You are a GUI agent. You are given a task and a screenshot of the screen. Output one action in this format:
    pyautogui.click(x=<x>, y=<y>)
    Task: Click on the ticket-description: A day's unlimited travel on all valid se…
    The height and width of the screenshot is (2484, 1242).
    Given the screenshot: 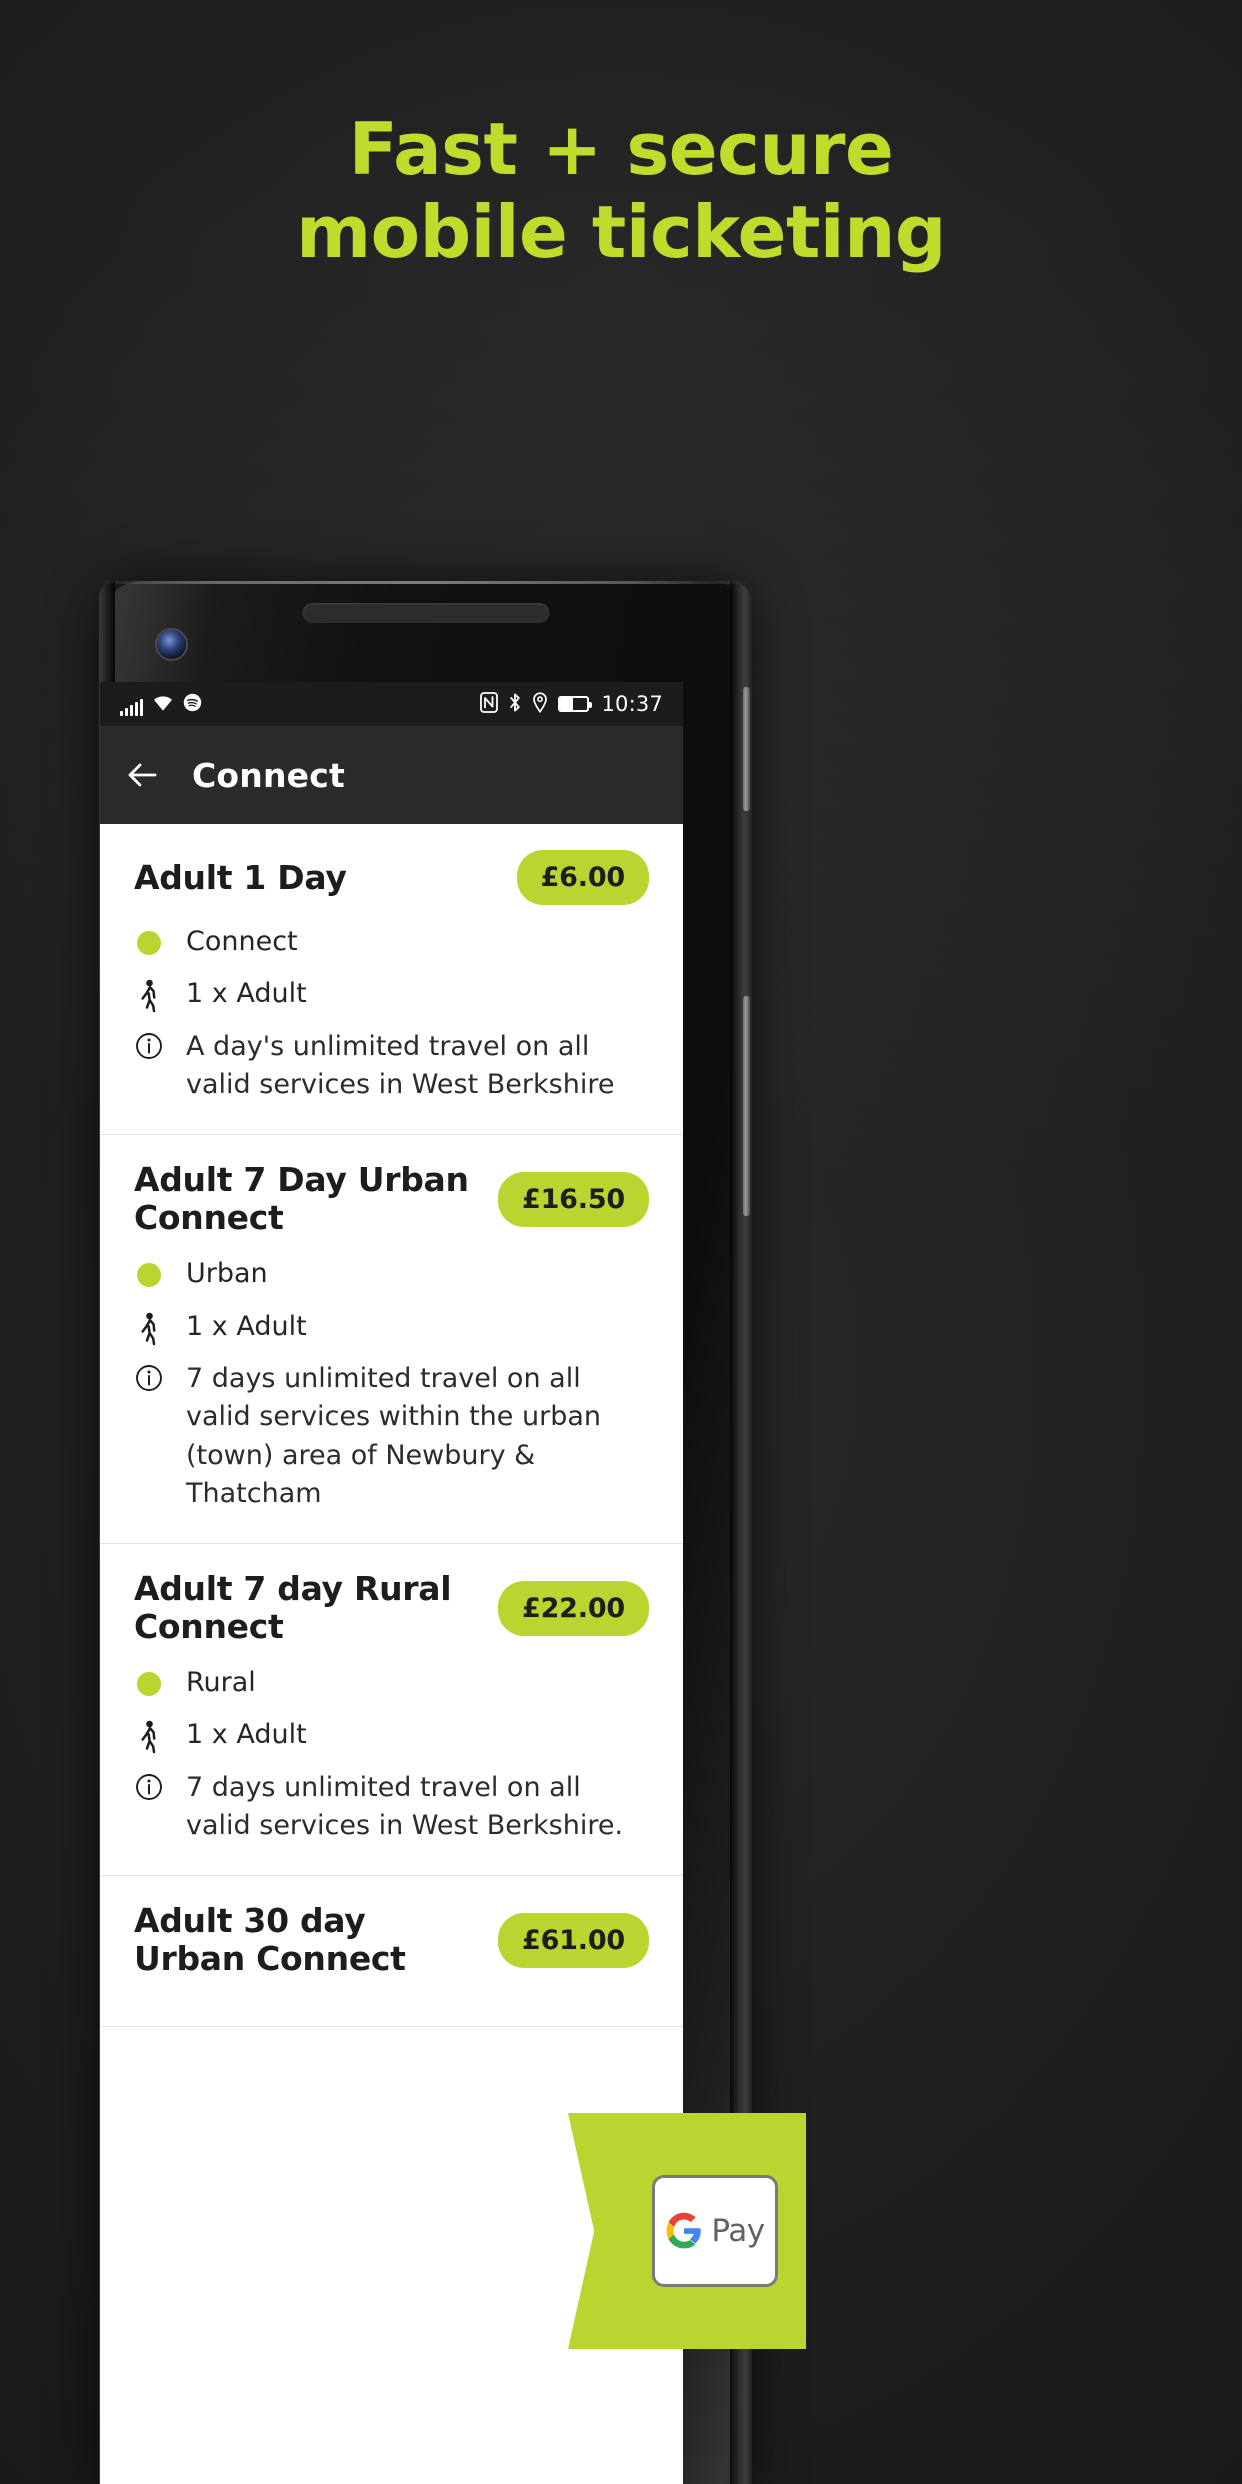 What is the action you would take?
    pyautogui.click(x=400, y=1065)
    